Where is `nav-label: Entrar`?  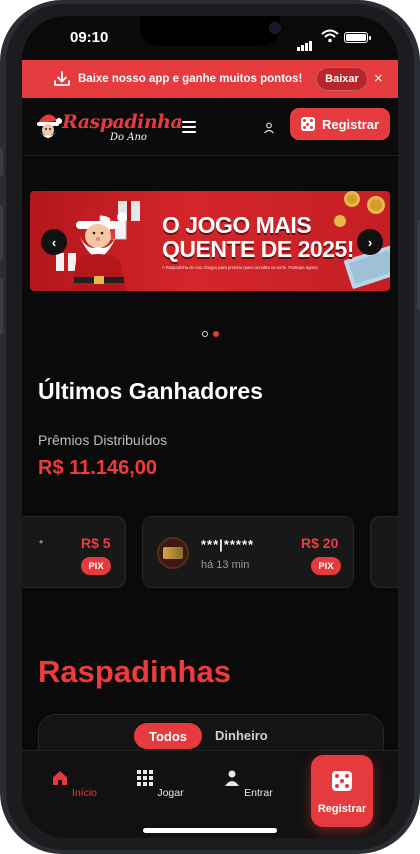 nav-label: Entrar is located at coordinates (258, 793).